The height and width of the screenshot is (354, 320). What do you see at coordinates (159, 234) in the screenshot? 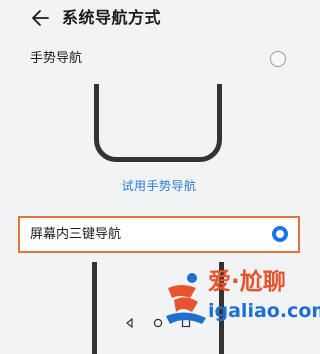
I see `option-three-key-navigation: 屏幕内三键导航` at bounding box center [159, 234].